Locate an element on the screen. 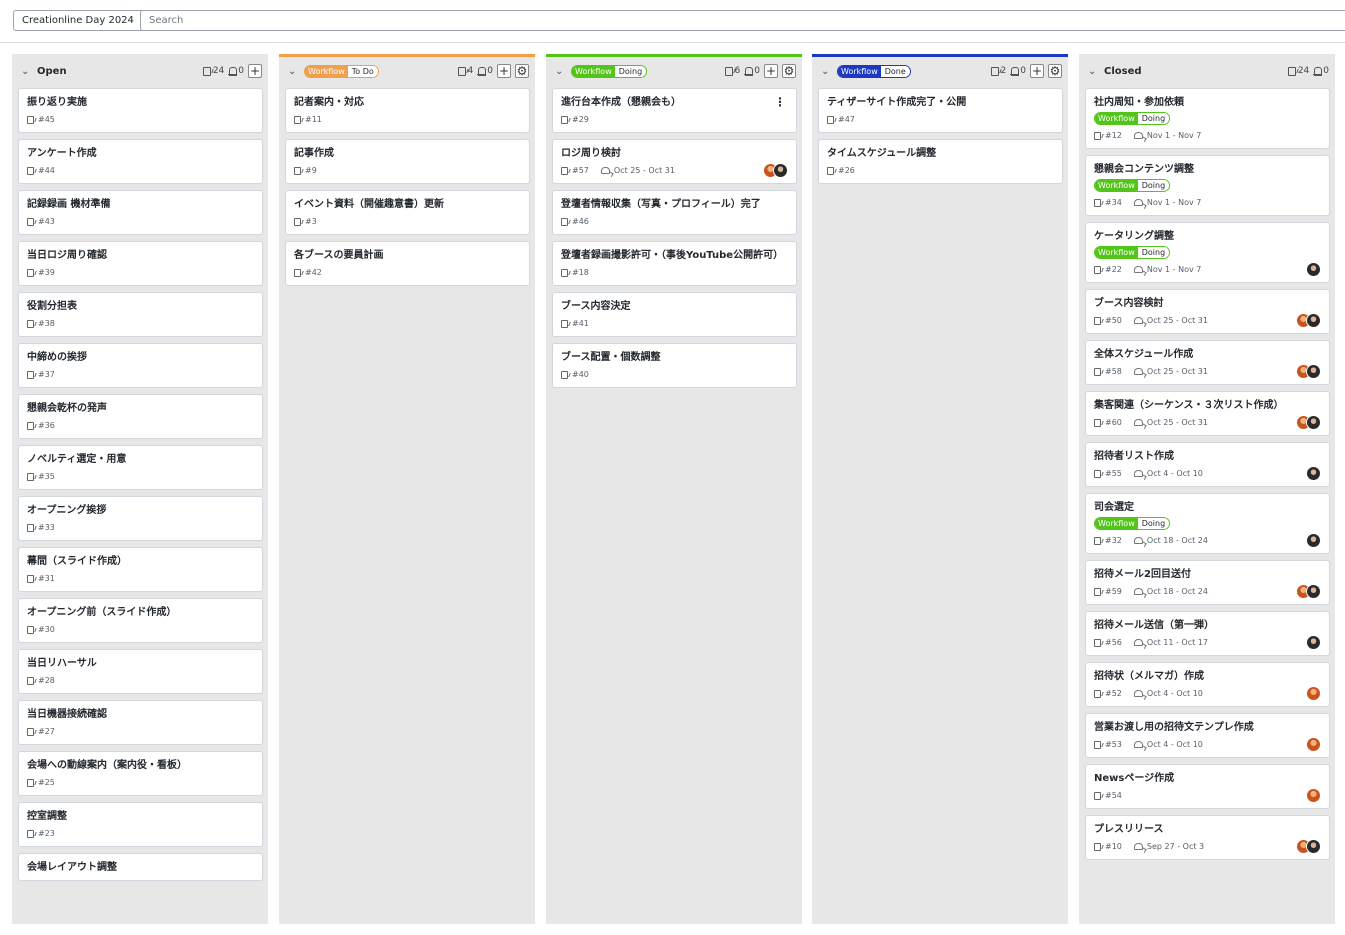  issue-card: 中締めの挨拶 #37 is located at coordinates (140, 365).